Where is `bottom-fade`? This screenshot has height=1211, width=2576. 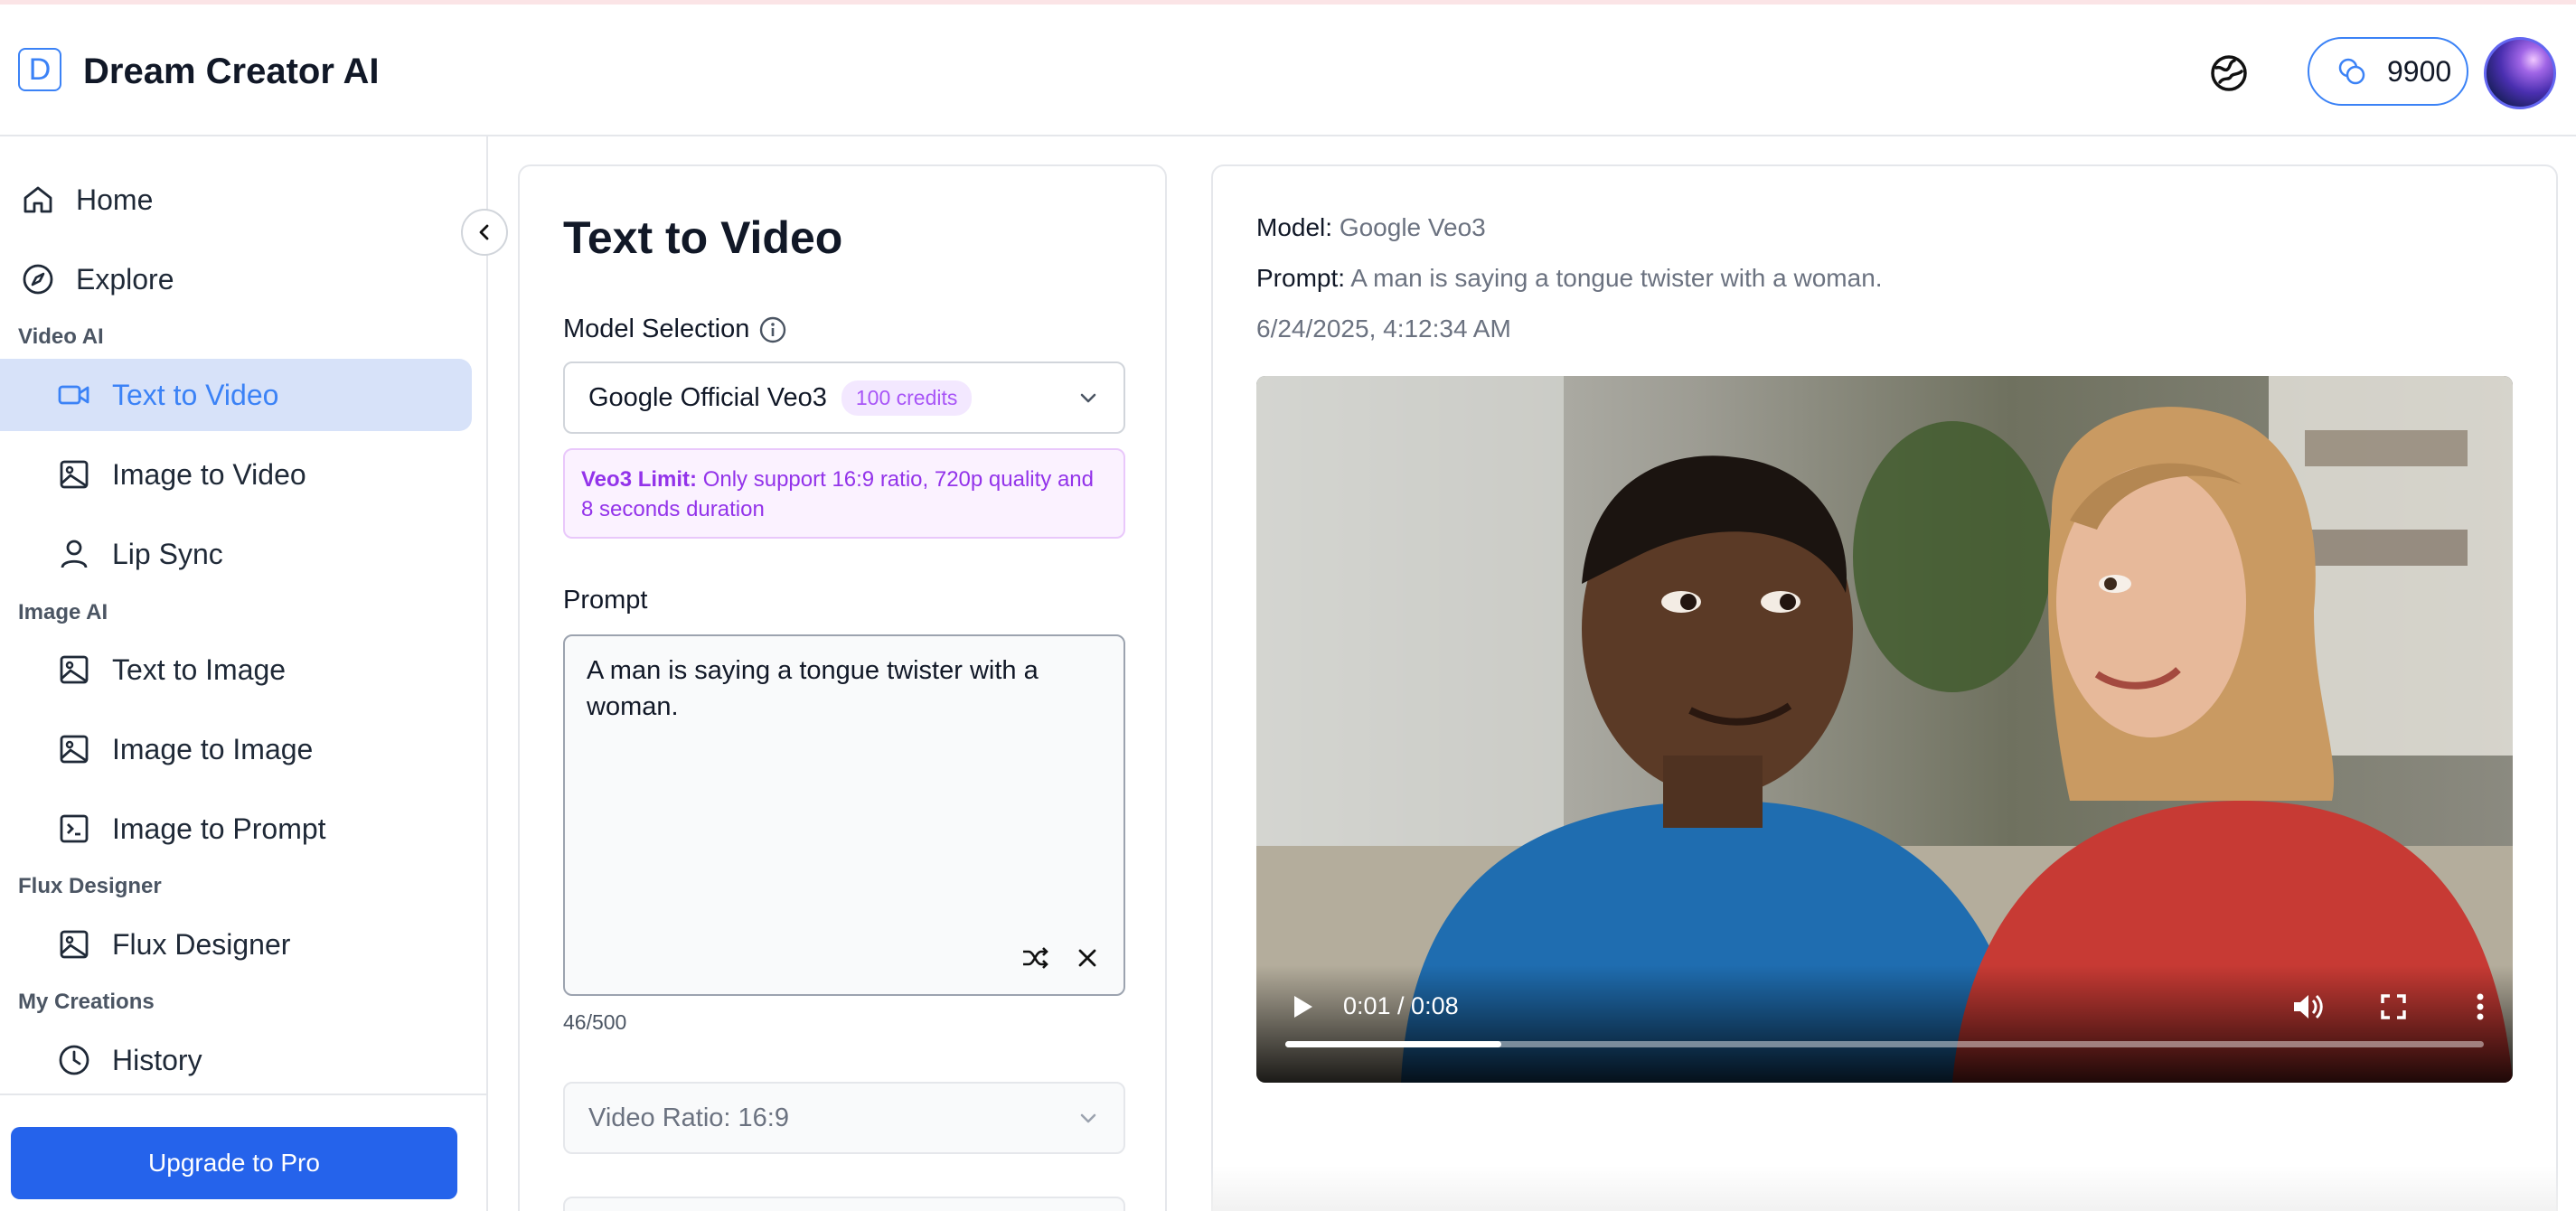 bottom-fade is located at coordinates (1885, 1188).